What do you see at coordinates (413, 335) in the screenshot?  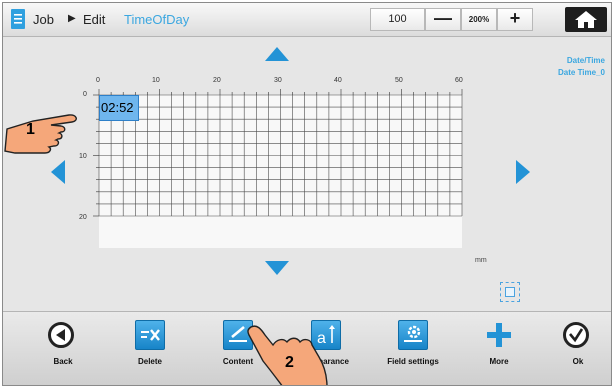 I see `field-settings-icon` at bounding box center [413, 335].